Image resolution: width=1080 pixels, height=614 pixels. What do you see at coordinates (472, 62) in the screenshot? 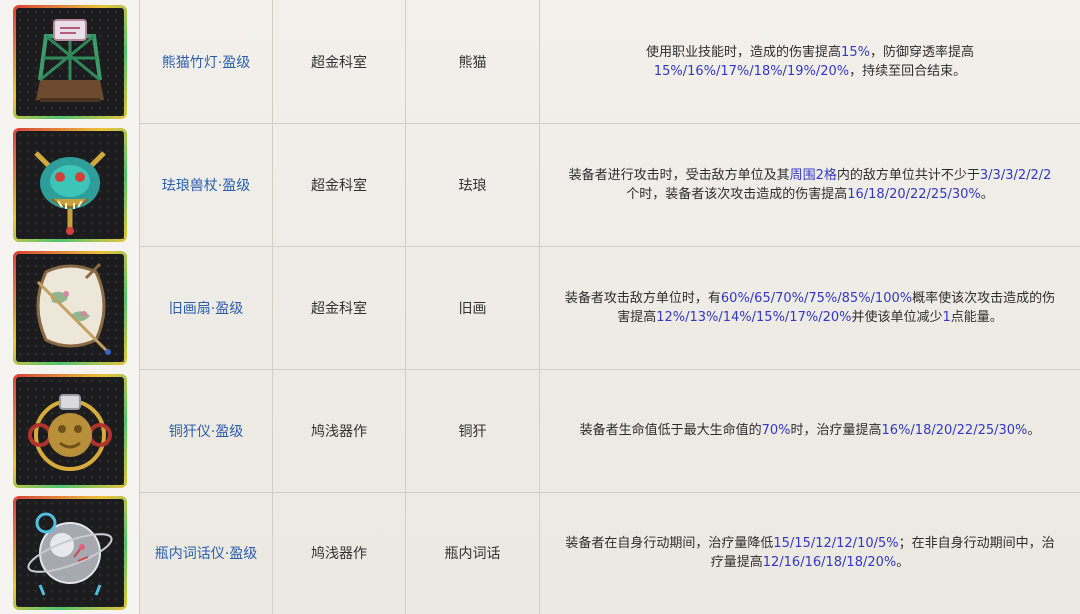
I see `equipment-type: 熊猫` at bounding box center [472, 62].